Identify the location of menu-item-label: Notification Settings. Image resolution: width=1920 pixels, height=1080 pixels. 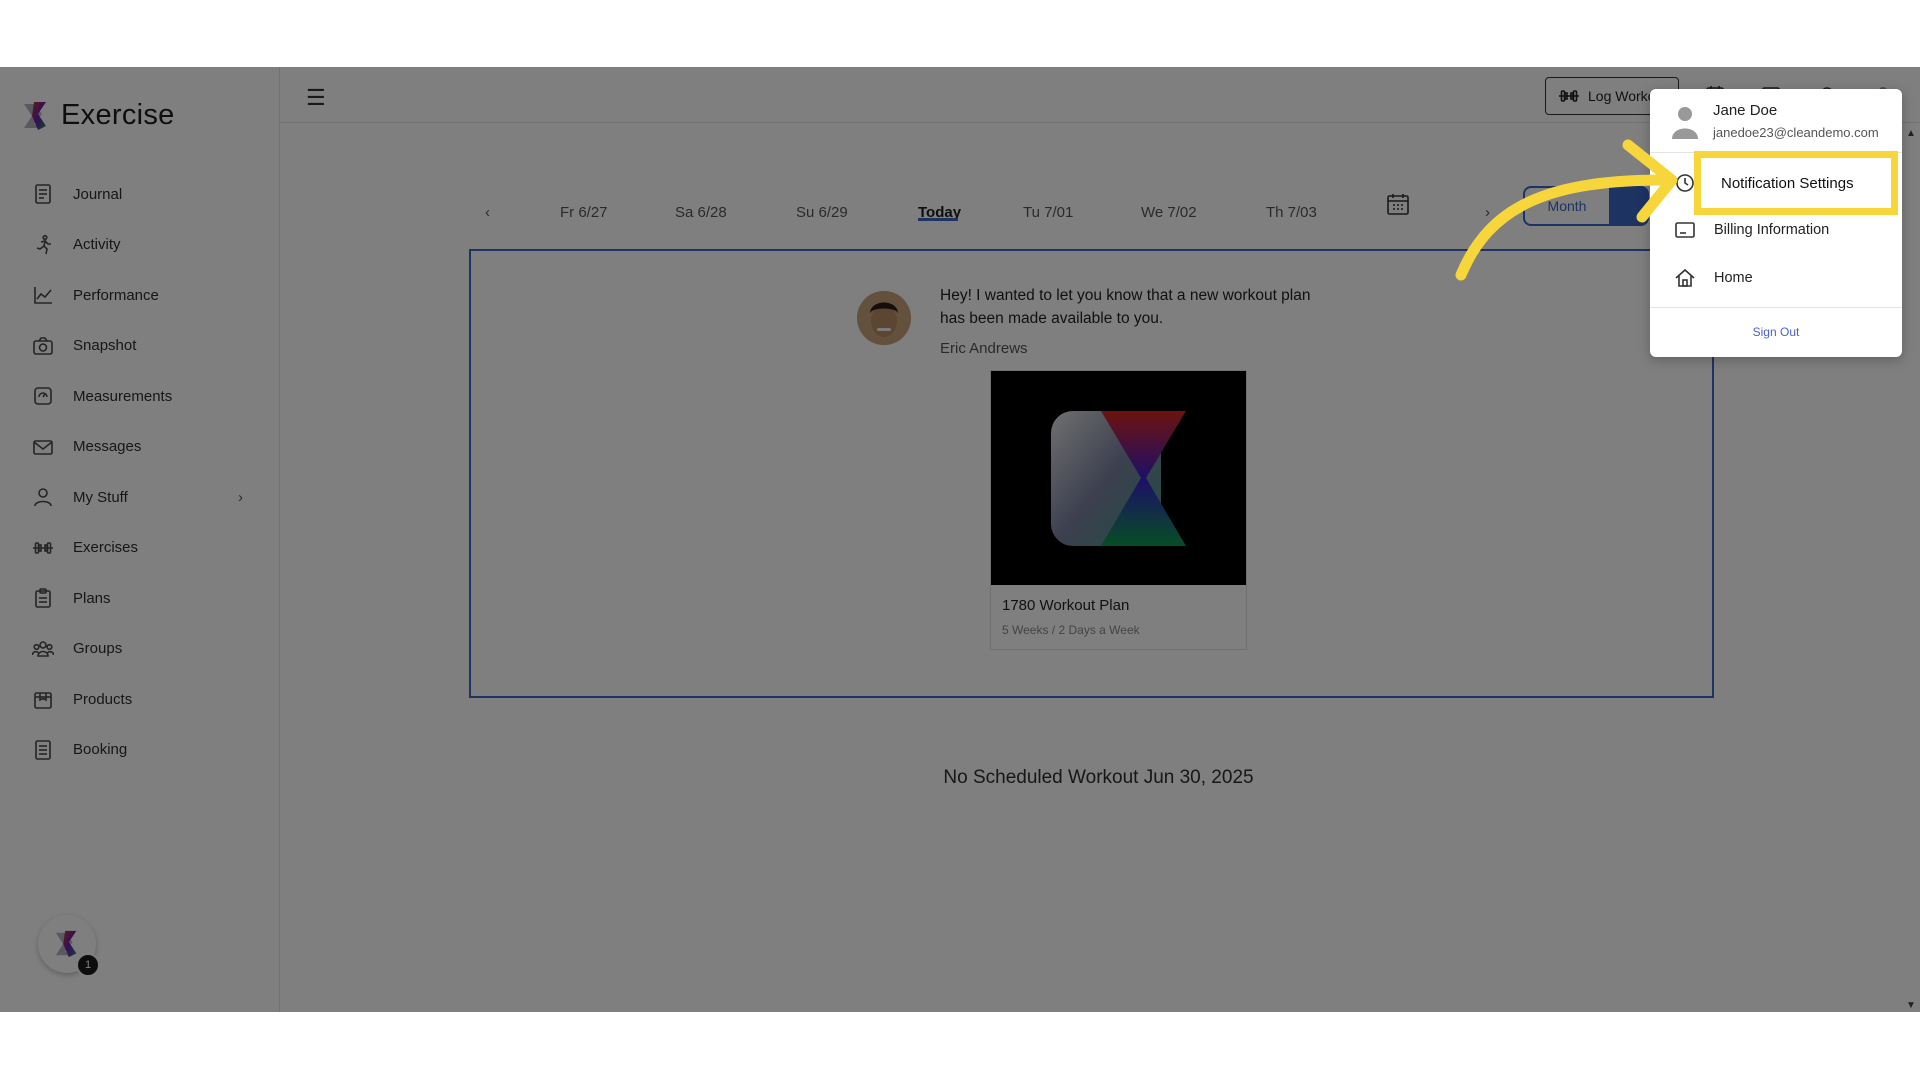
(1787, 183).